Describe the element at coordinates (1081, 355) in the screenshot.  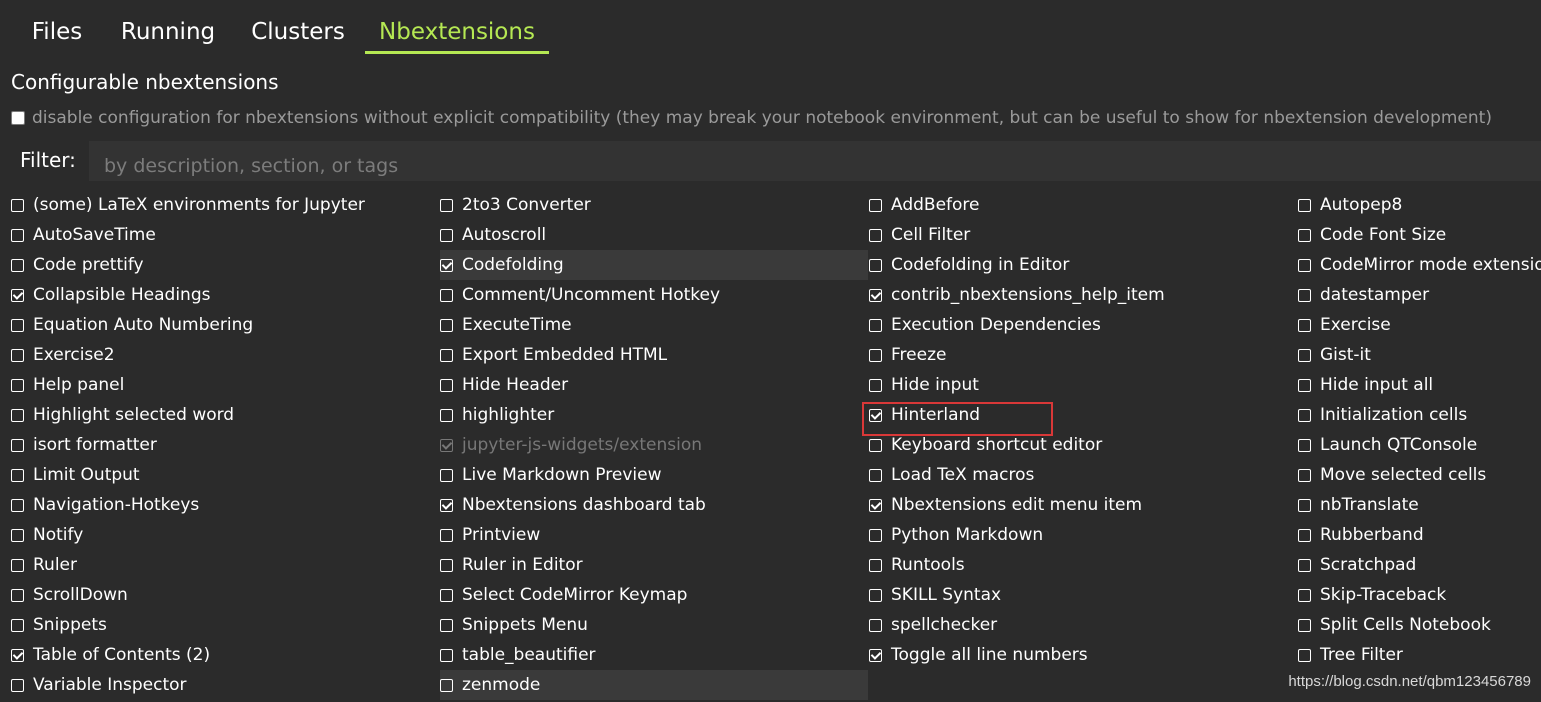
I see `extension-item: Freeze` at that location.